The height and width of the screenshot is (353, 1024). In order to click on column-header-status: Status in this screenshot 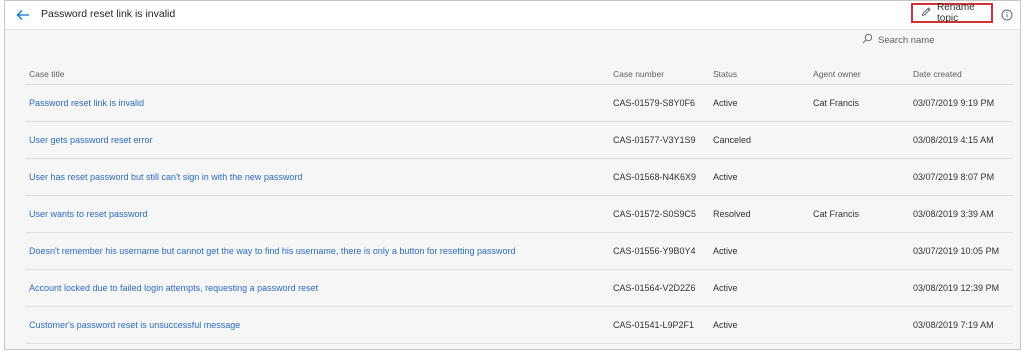, I will do `click(725, 74)`.